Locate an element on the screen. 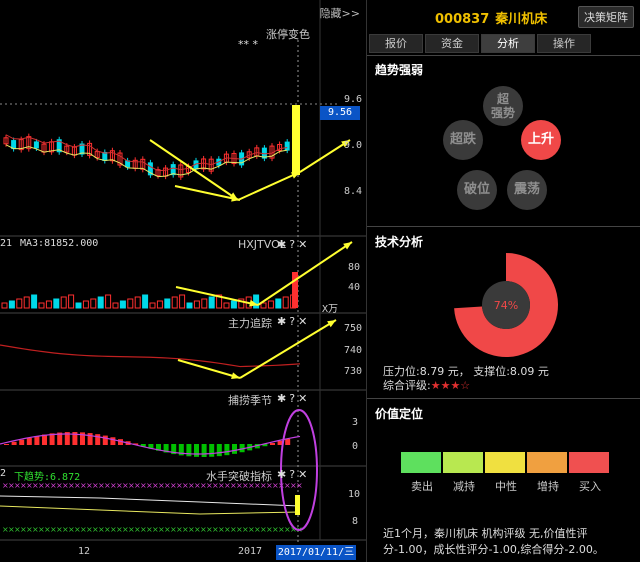 This screenshot has width=640, height=562. value-label-sell: 卖出 is located at coordinates (422, 486).